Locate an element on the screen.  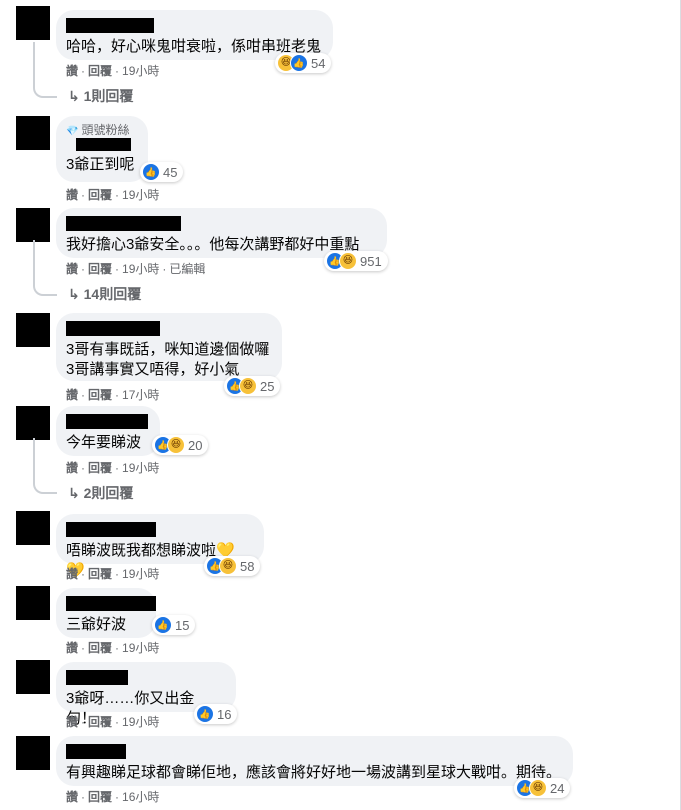
comment-bubble: 3哥有事既話，咪知道邊個做囉 3哥講事實又唔得，好小氣 is located at coordinates (169, 347).